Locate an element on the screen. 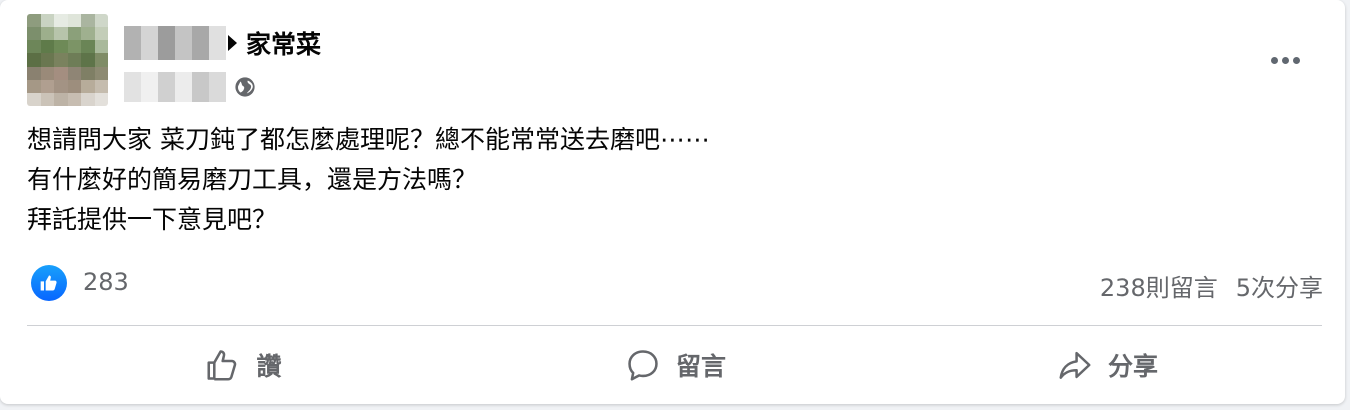 The height and width of the screenshot is (410, 1350). divider is located at coordinates (674, 325).